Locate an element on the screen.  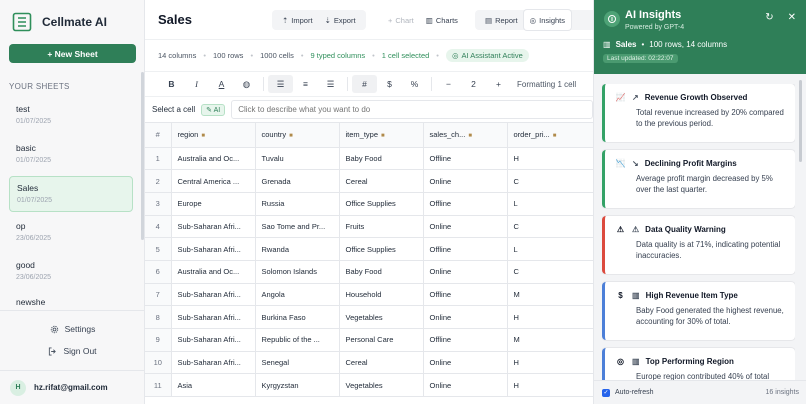
table-cell: Solomon Islands is located at coordinates (297, 272).